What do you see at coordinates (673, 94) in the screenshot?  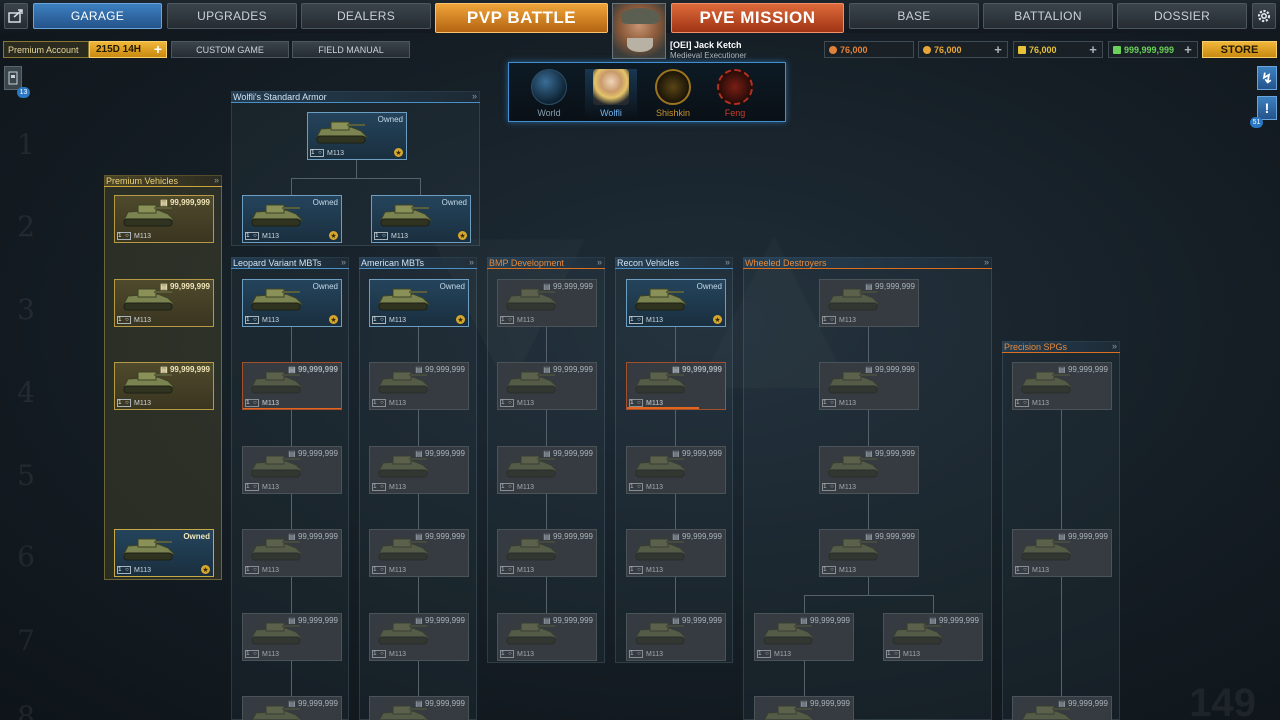 I see `faction-shishkin: Shishkin` at bounding box center [673, 94].